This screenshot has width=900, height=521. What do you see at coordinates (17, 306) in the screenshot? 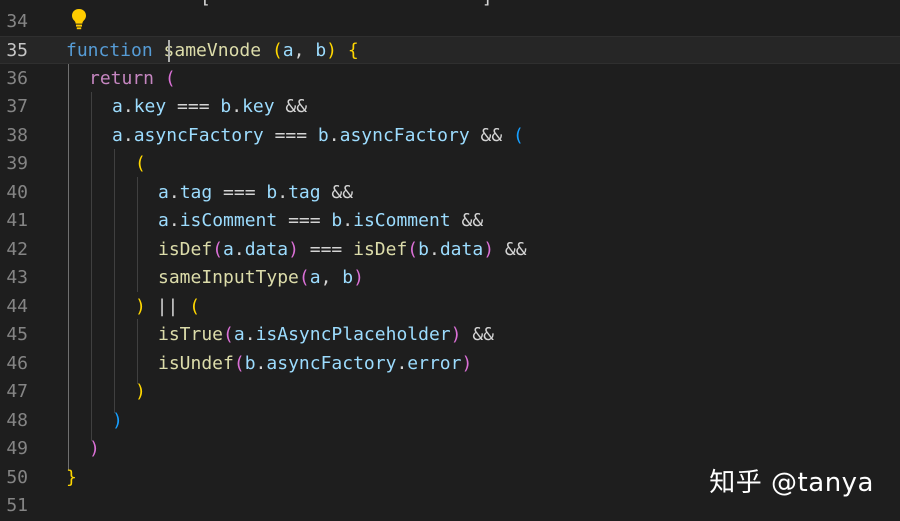
I see `line-number: 44` at bounding box center [17, 306].